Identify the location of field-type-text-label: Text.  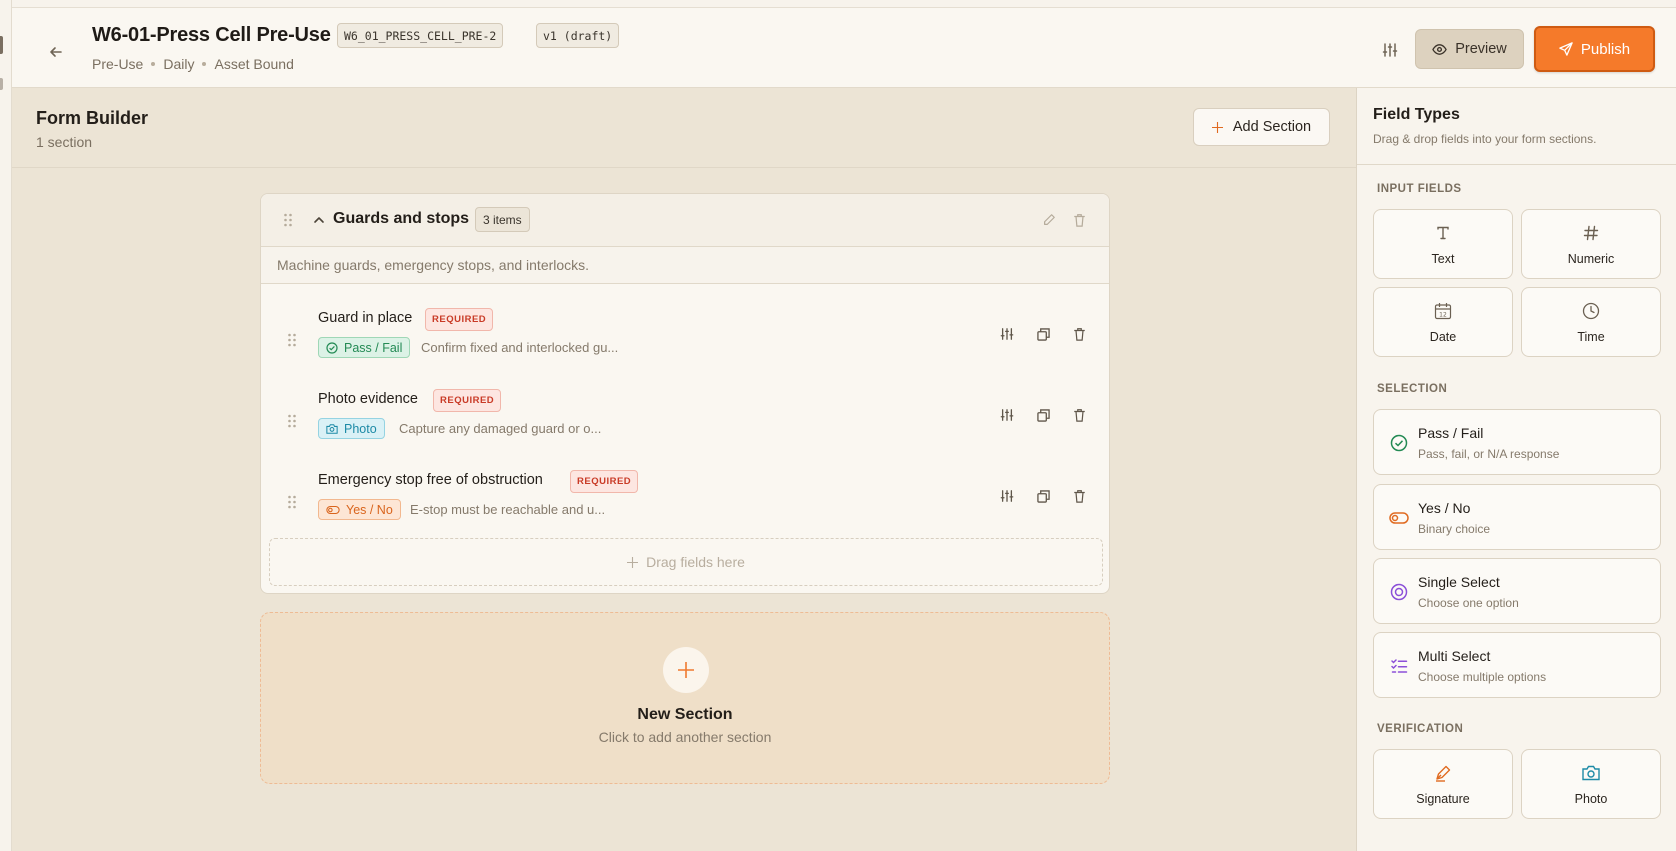
(1443, 259).